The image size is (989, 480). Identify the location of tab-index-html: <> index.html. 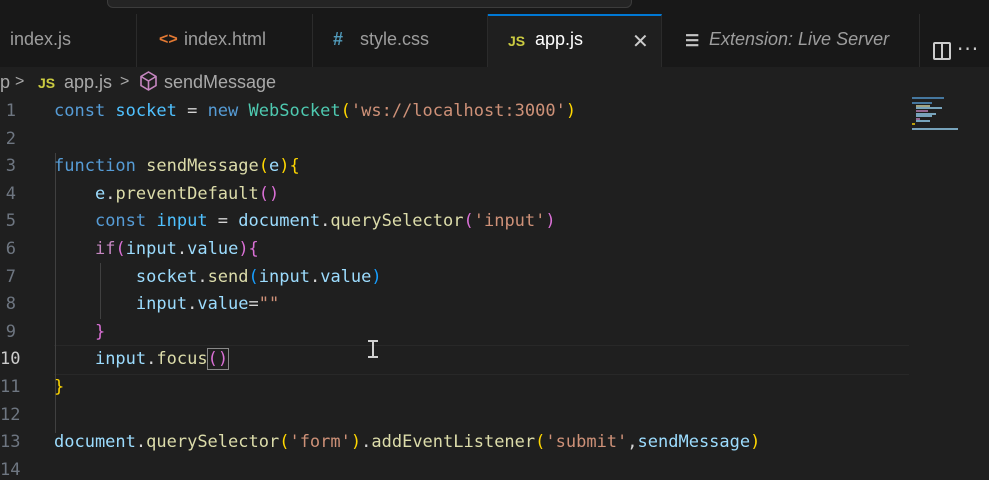
(225, 40).